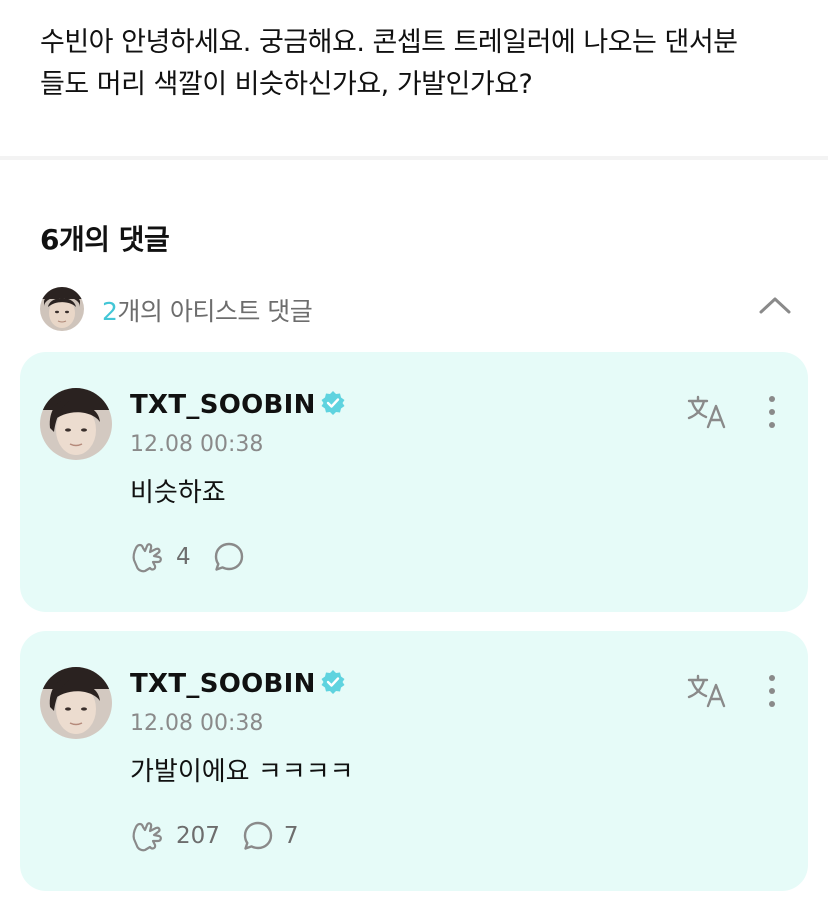 This screenshot has height=899, width=828. What do you see at coordinates (178, 493) in the screenshot?
I see `comment-text: 비슷하죠` at bounding box center [178, 493].